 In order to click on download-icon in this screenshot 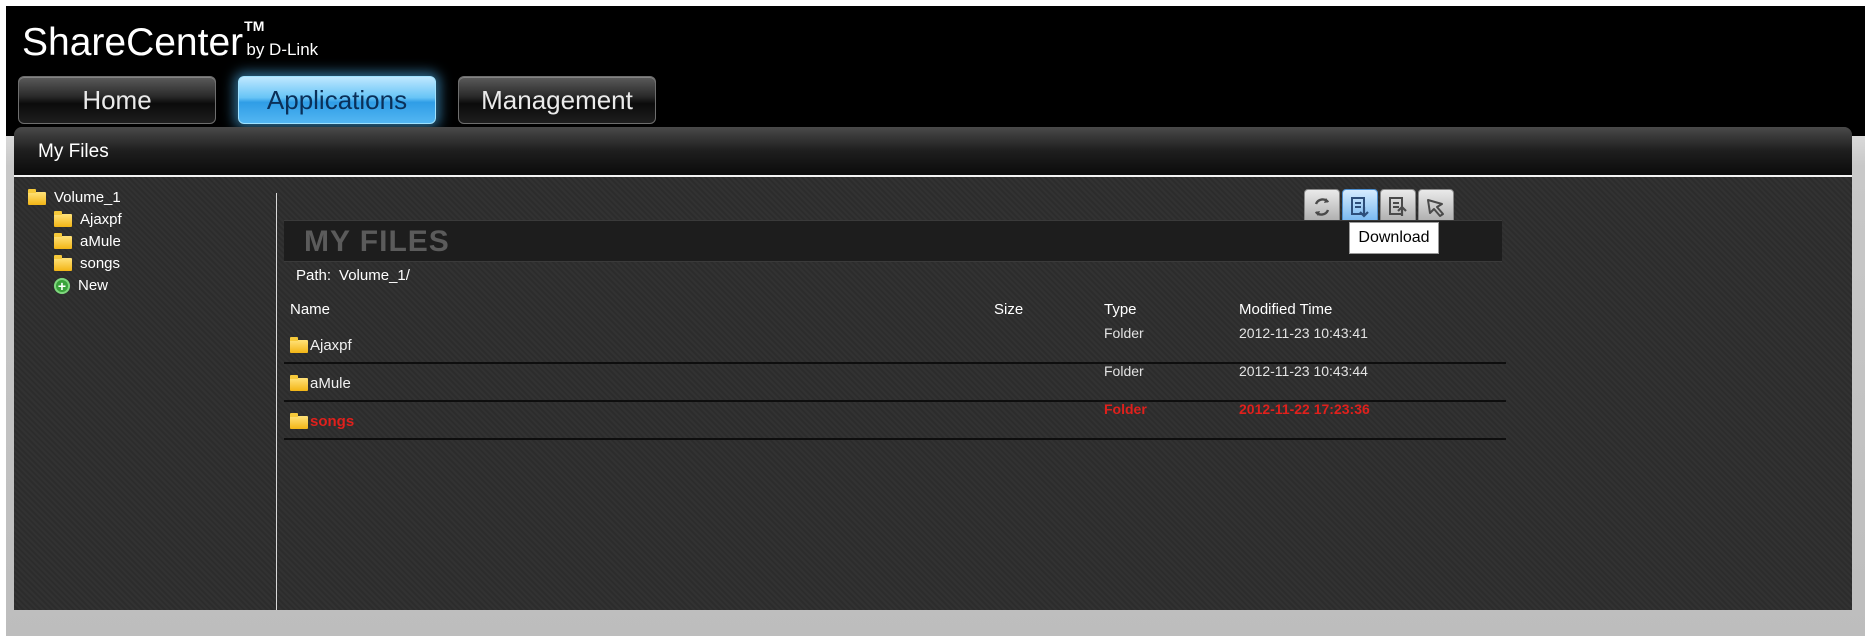, I will do `click(1360, 207)`.